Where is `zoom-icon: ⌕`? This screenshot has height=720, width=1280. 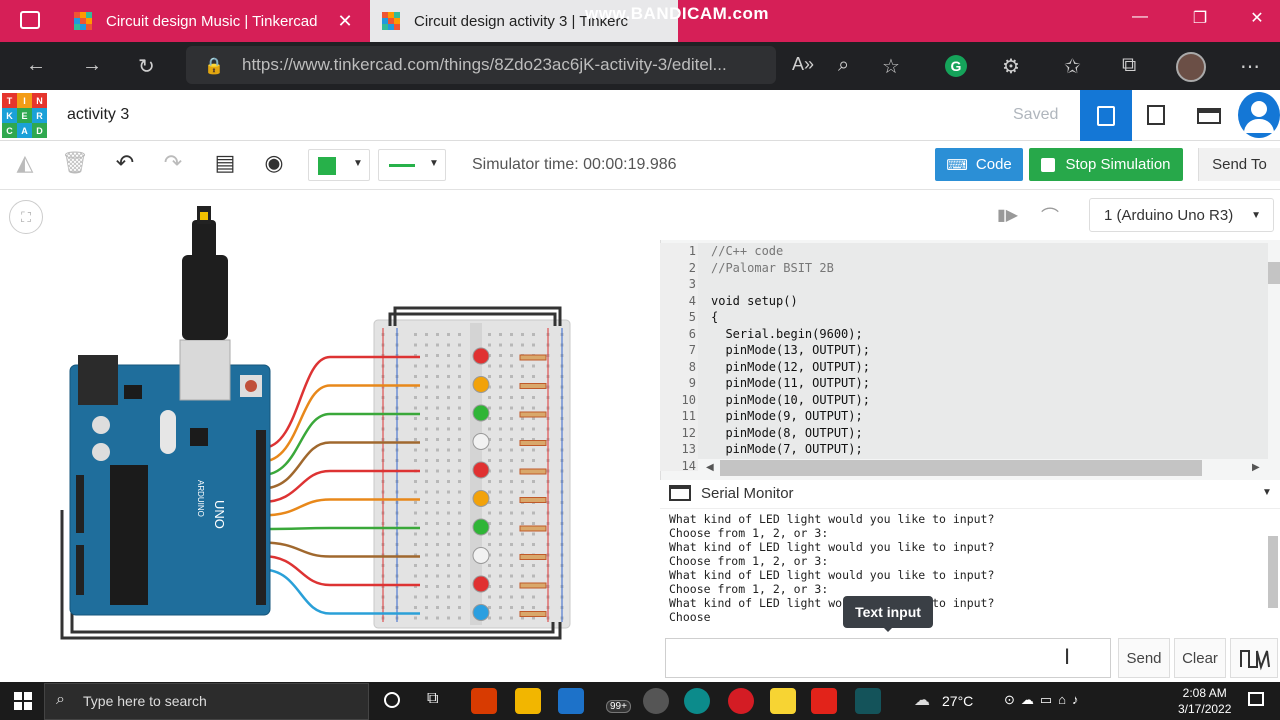 zoom-icon: ⌕ is located at coordinates (843, 65).